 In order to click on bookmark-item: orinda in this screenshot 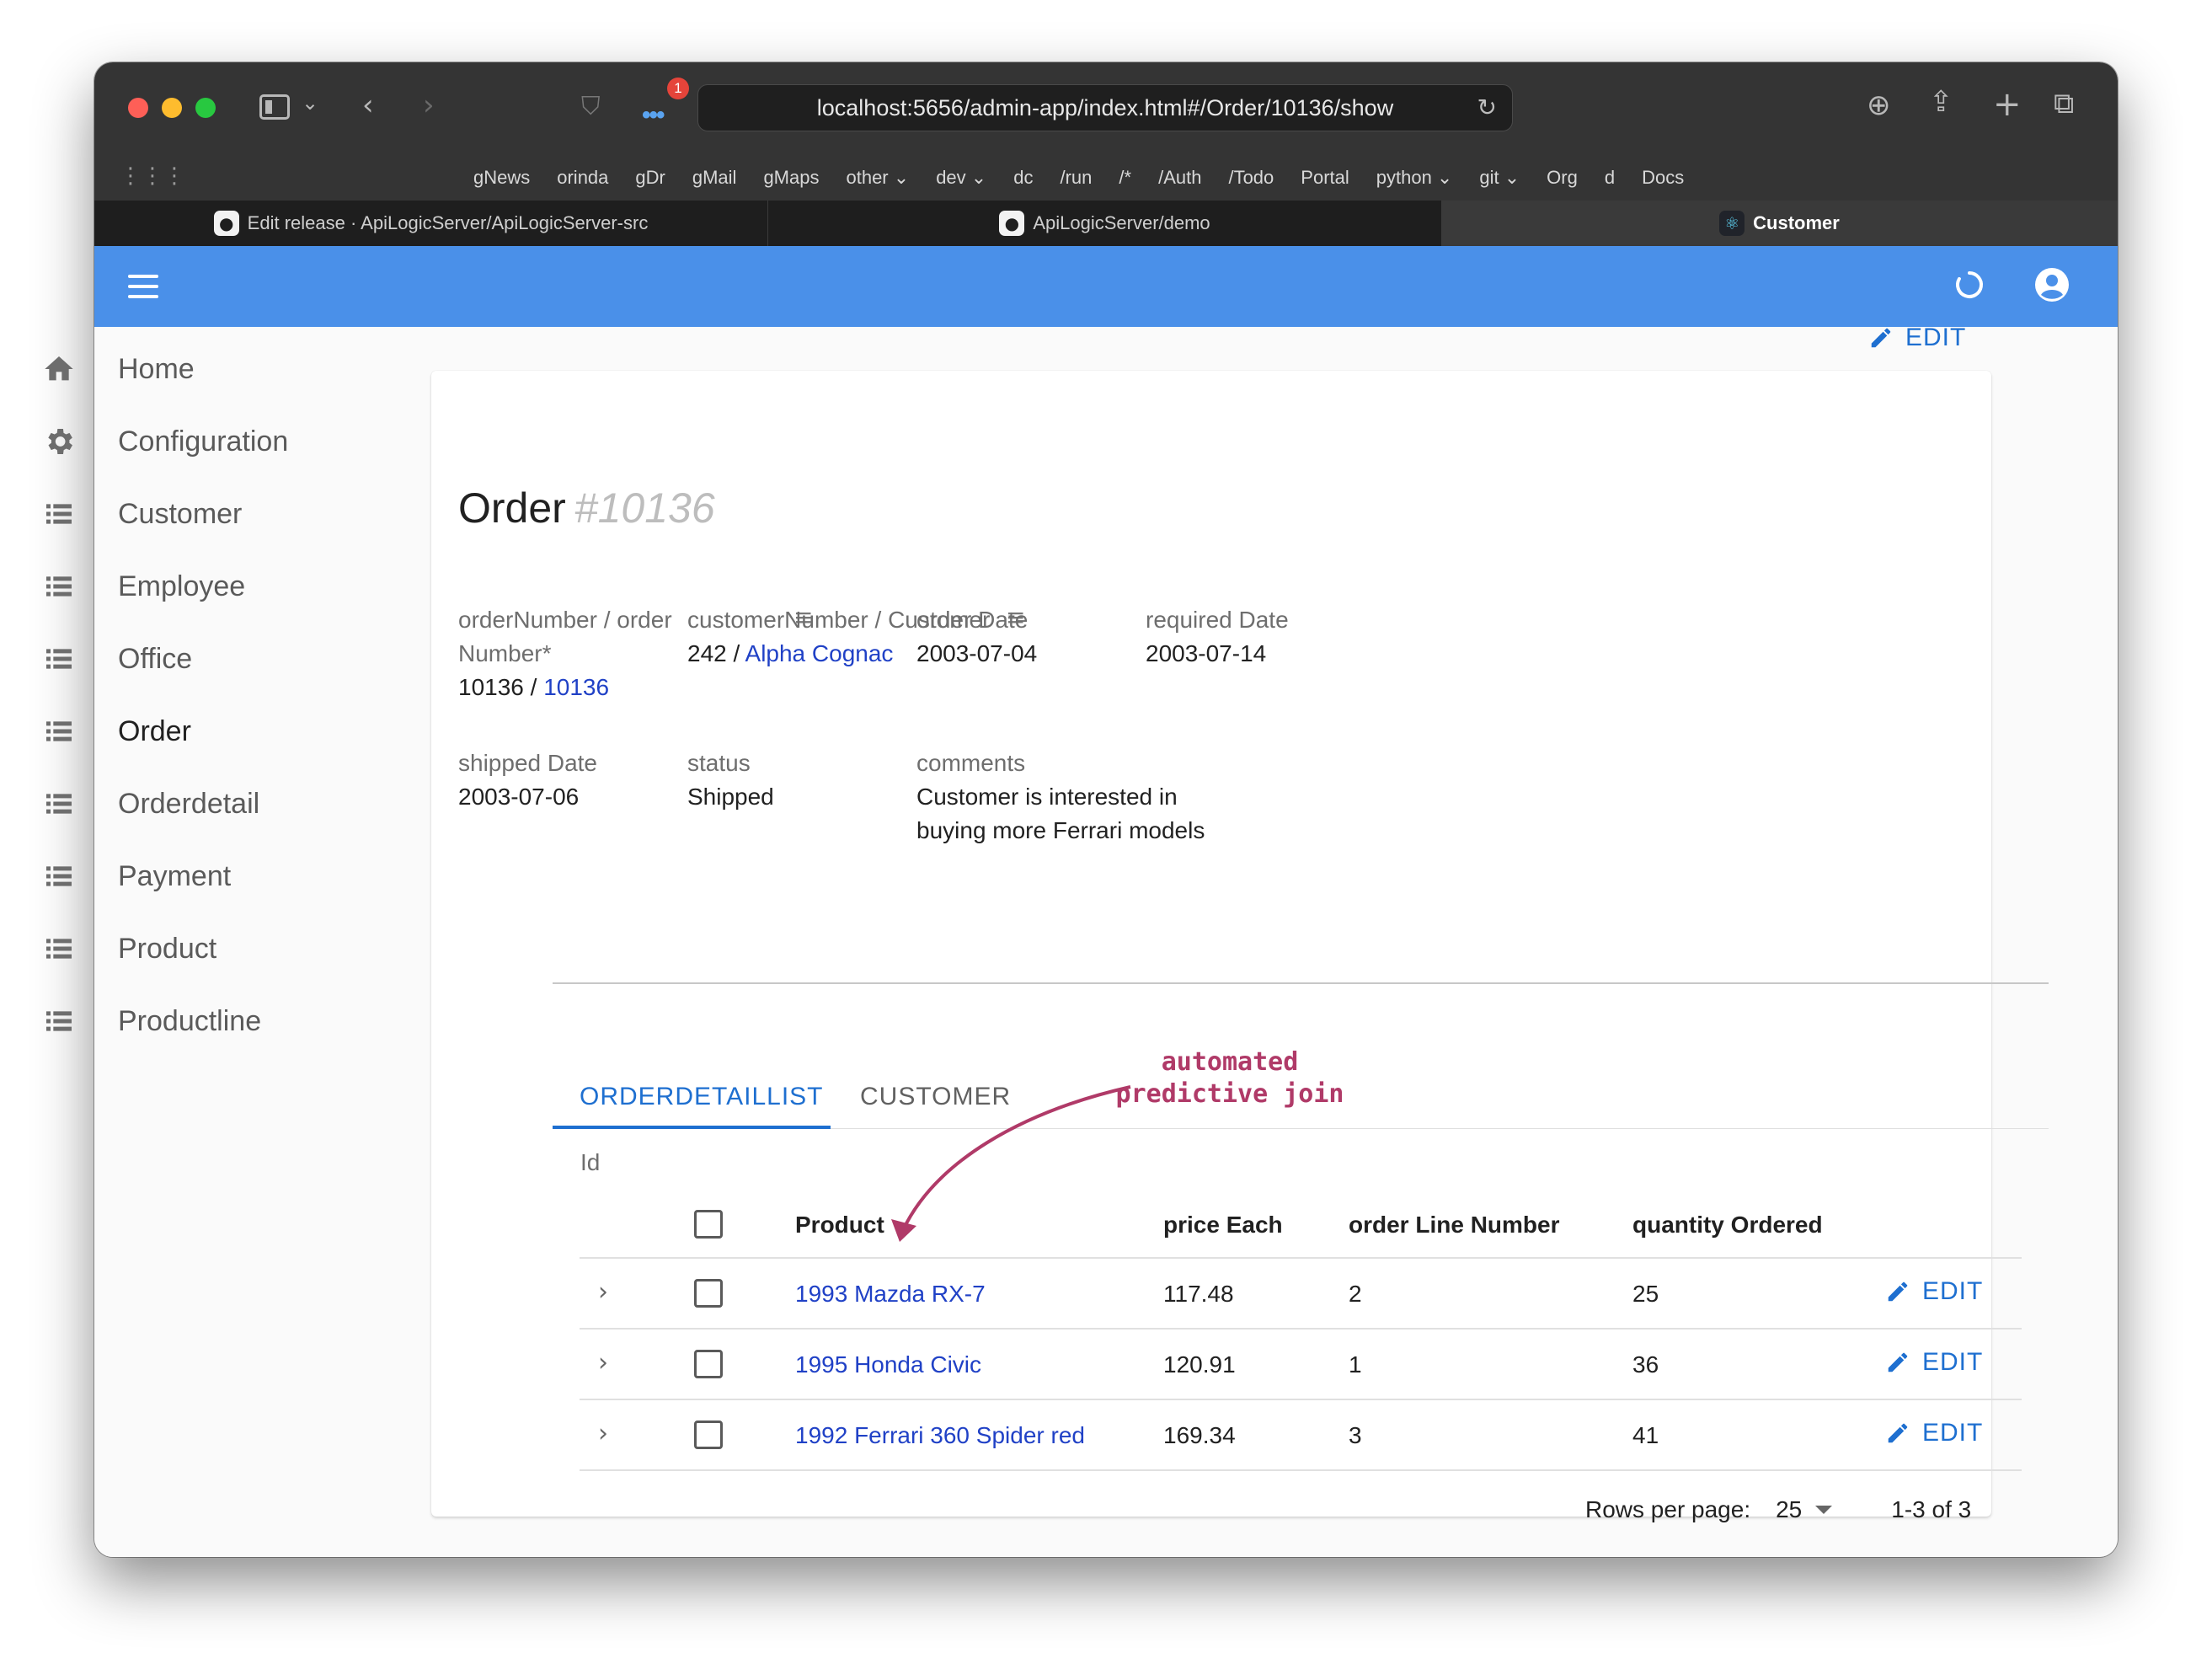, I will do `click(582, 178)`.